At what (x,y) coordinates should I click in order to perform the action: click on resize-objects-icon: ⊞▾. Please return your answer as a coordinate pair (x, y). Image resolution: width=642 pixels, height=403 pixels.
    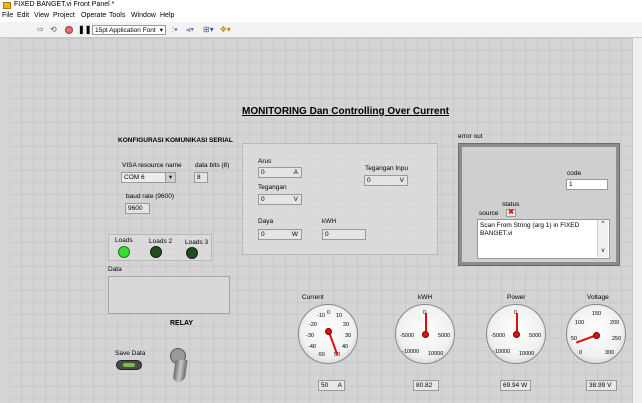
    Looking at the image, I should click on (208, 29).